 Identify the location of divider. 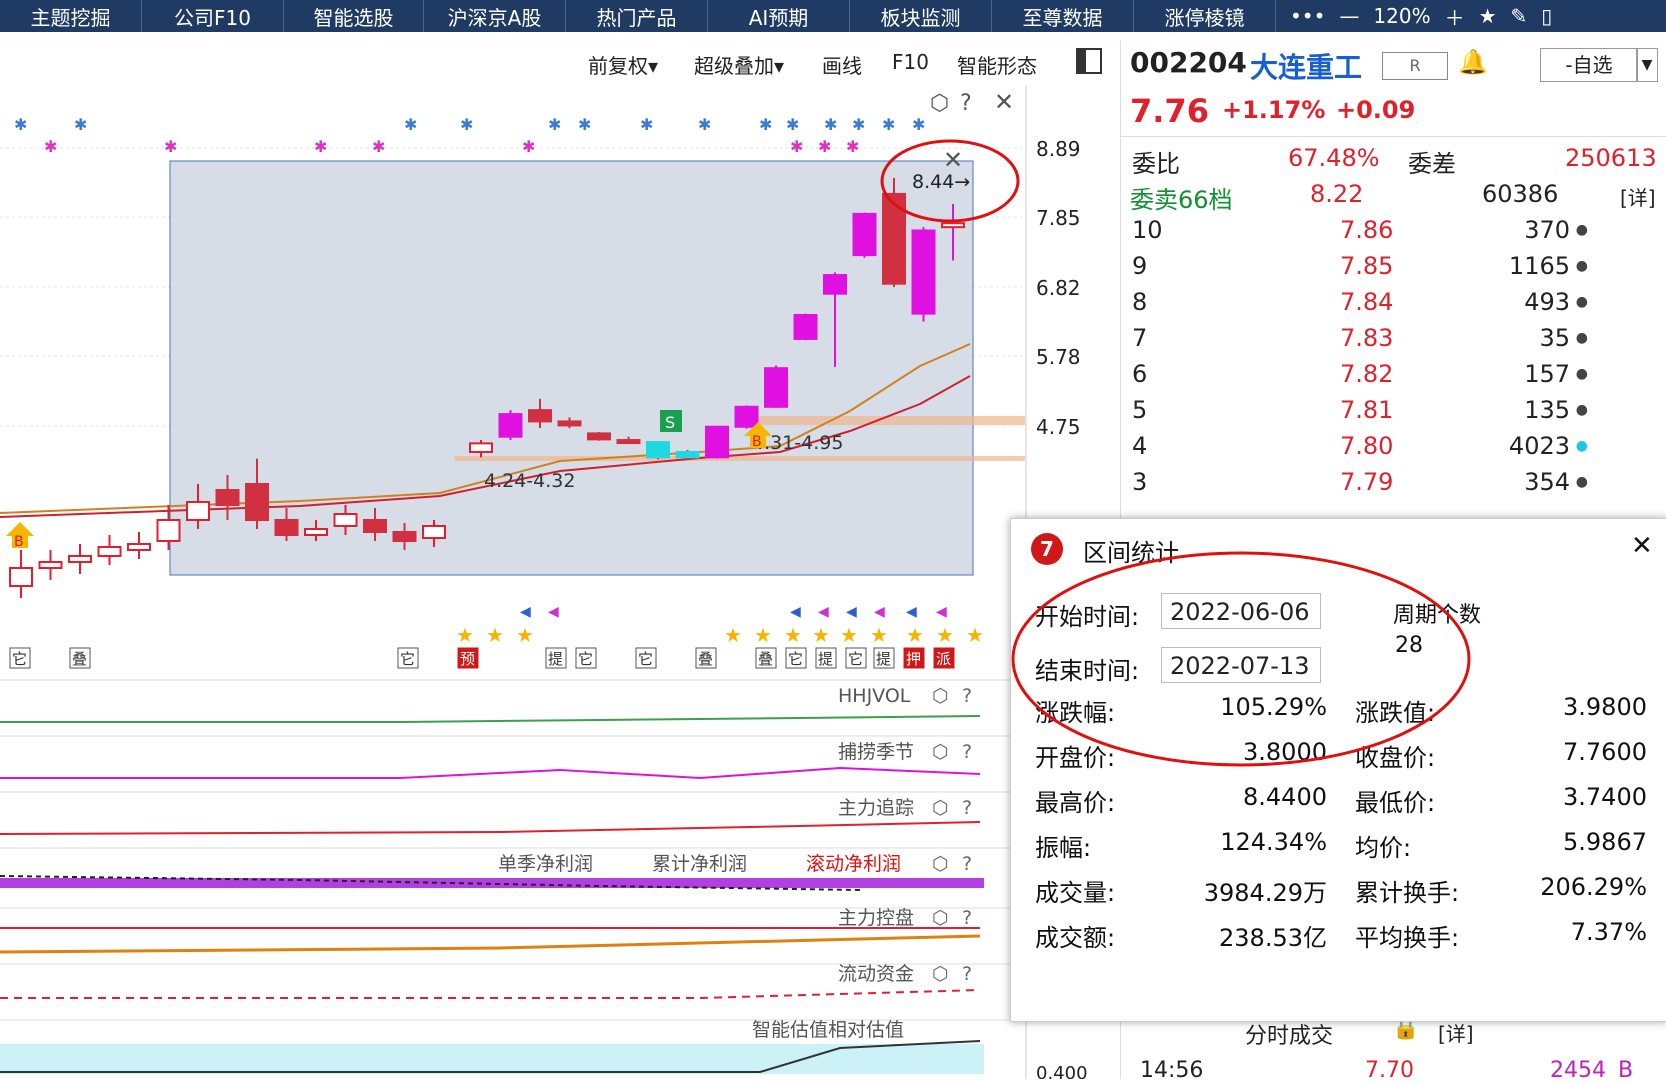
(1393, 136).